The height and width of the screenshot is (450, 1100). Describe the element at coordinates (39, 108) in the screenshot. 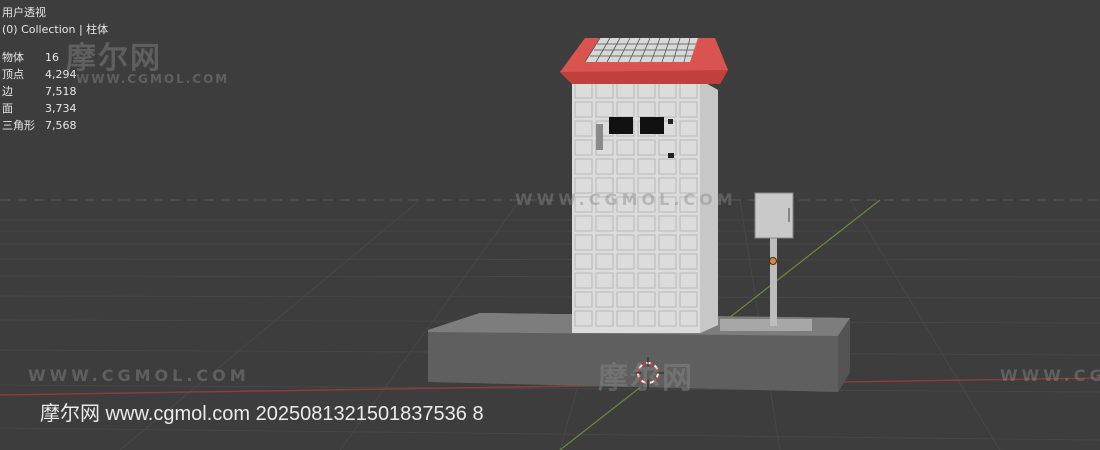

I see `stat-row-faces: 面 3,734` at that location.